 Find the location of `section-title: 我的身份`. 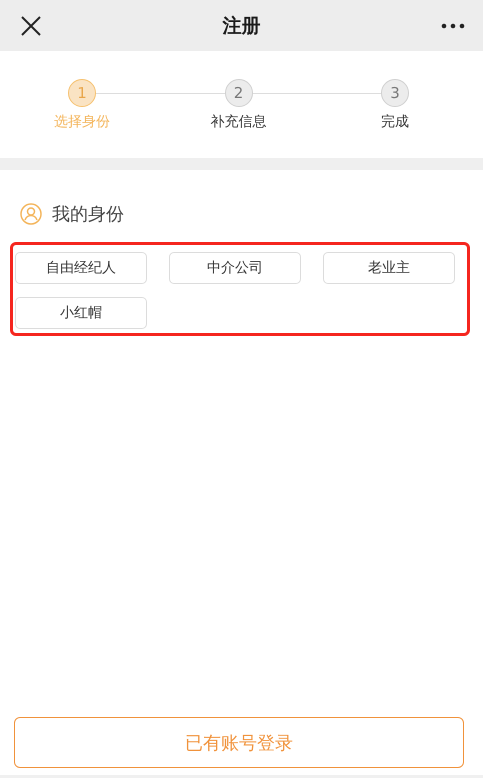

section-title: 我的身份 is located at coordinates (88, 214).